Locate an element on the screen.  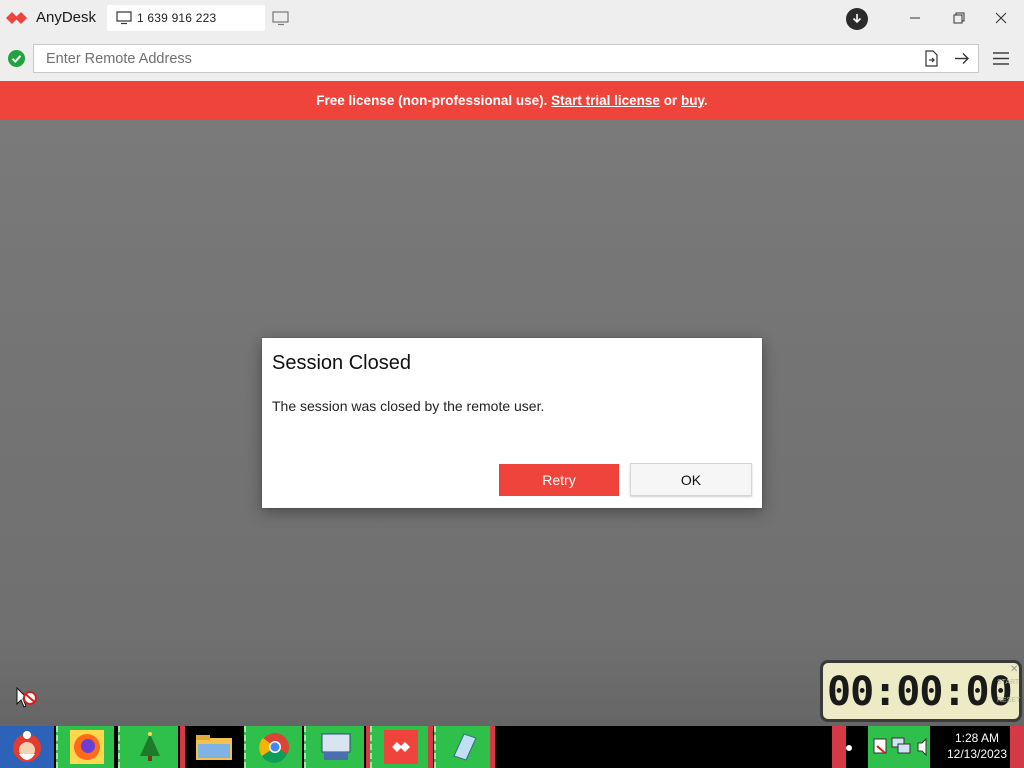
app-name: AnyDesk is located at coordinates (66, 17).